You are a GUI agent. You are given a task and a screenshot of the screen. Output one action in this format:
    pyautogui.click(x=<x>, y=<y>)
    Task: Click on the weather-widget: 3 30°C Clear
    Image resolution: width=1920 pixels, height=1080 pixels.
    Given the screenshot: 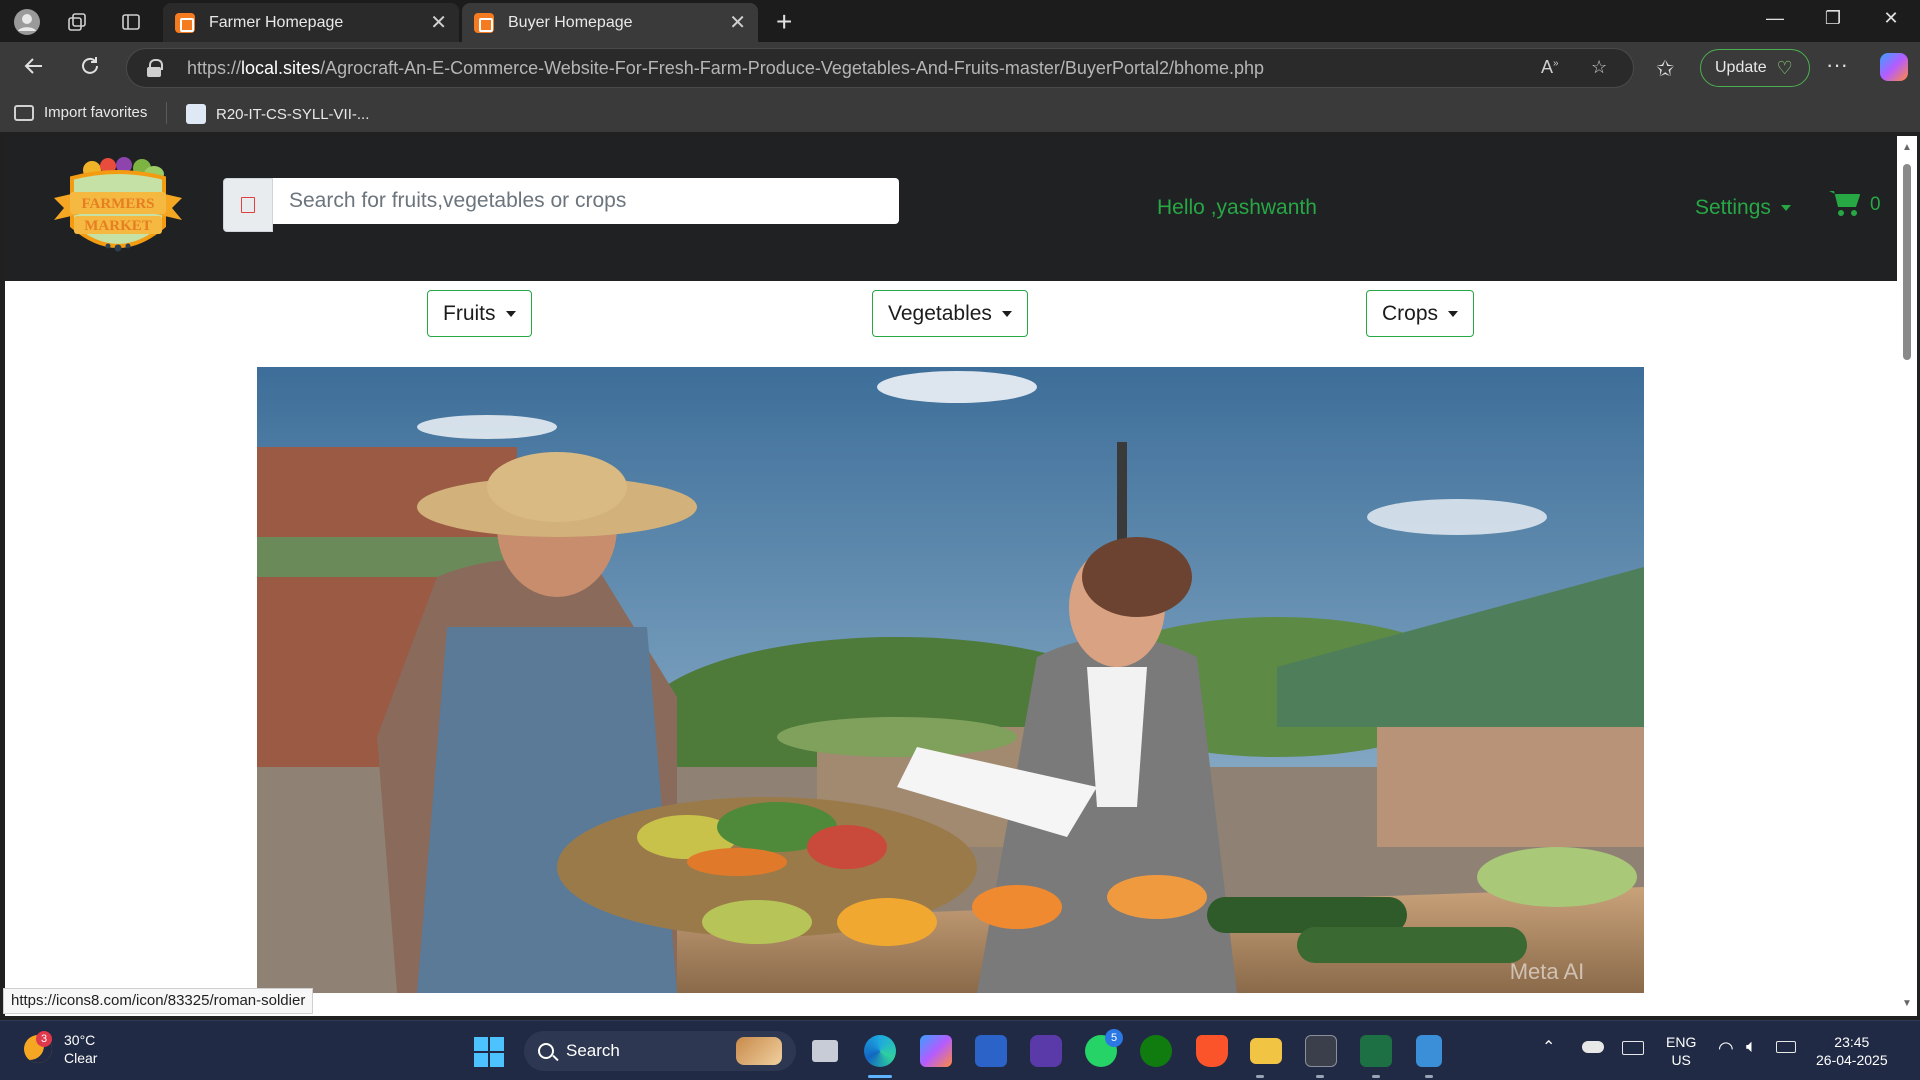 What is the action you would take?
    pyautogui.click(x=60, y=1049)
    